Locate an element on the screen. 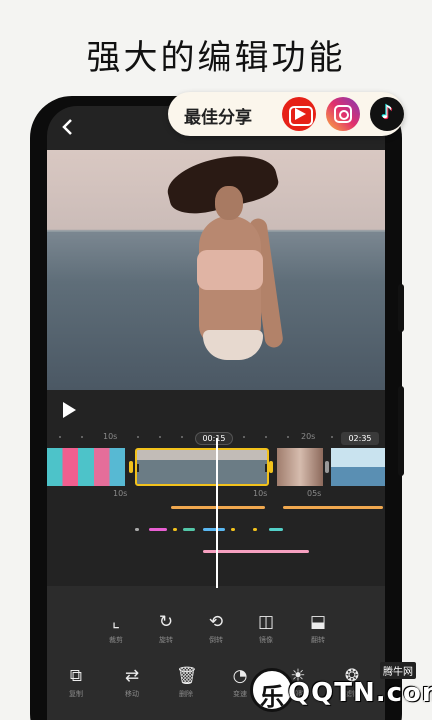 This screenshot has height=720, width=432. text-track is located at coordinates (256, 551).